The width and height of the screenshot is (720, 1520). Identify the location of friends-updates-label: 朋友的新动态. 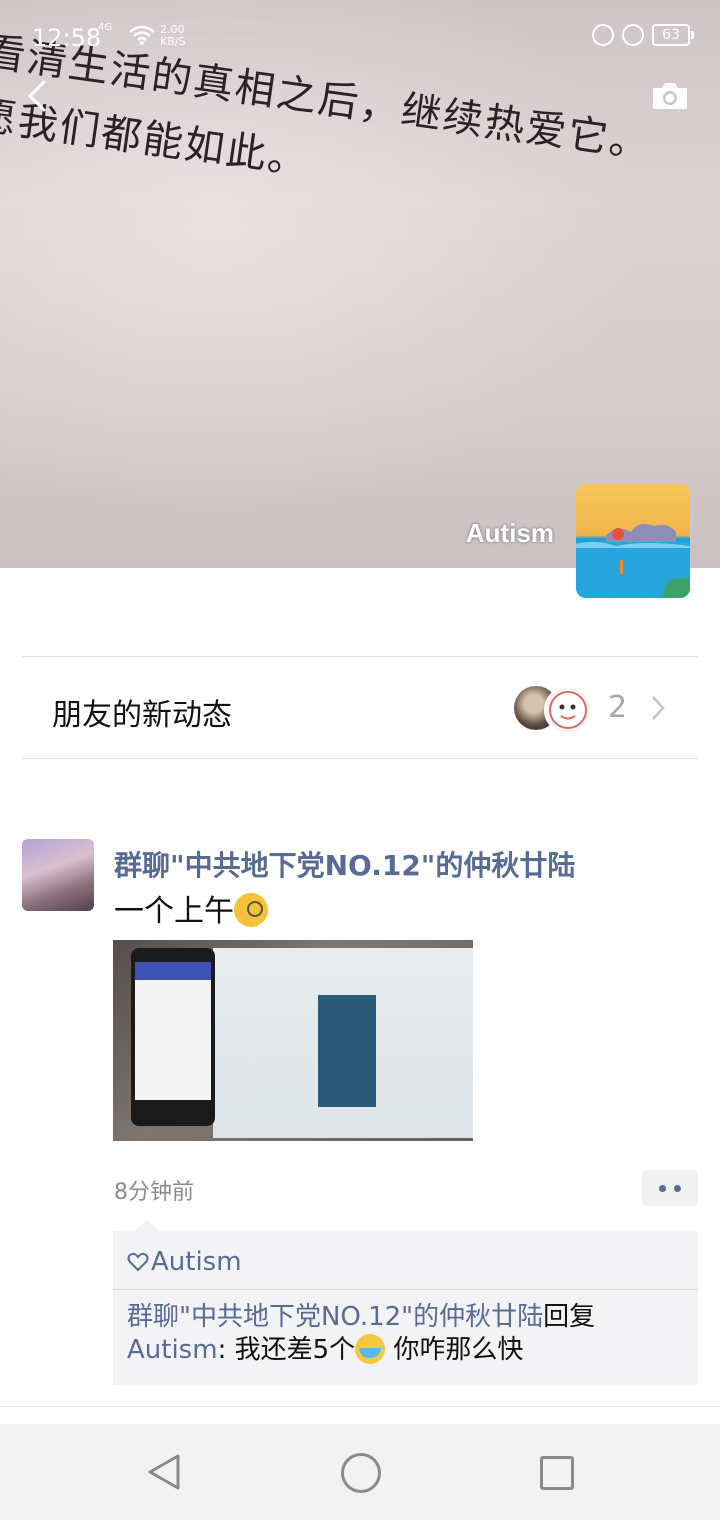
(142, 715).